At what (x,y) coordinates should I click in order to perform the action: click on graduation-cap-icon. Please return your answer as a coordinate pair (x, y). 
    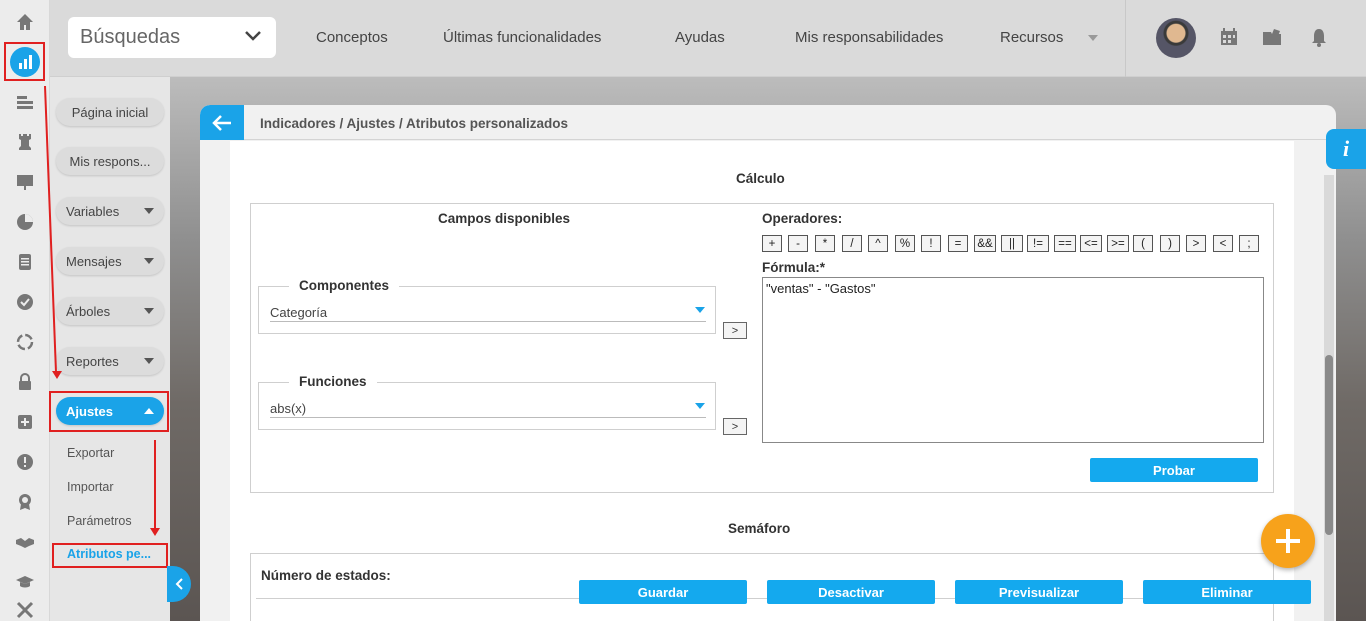
    Looking at the image, I should click on (25, 582).